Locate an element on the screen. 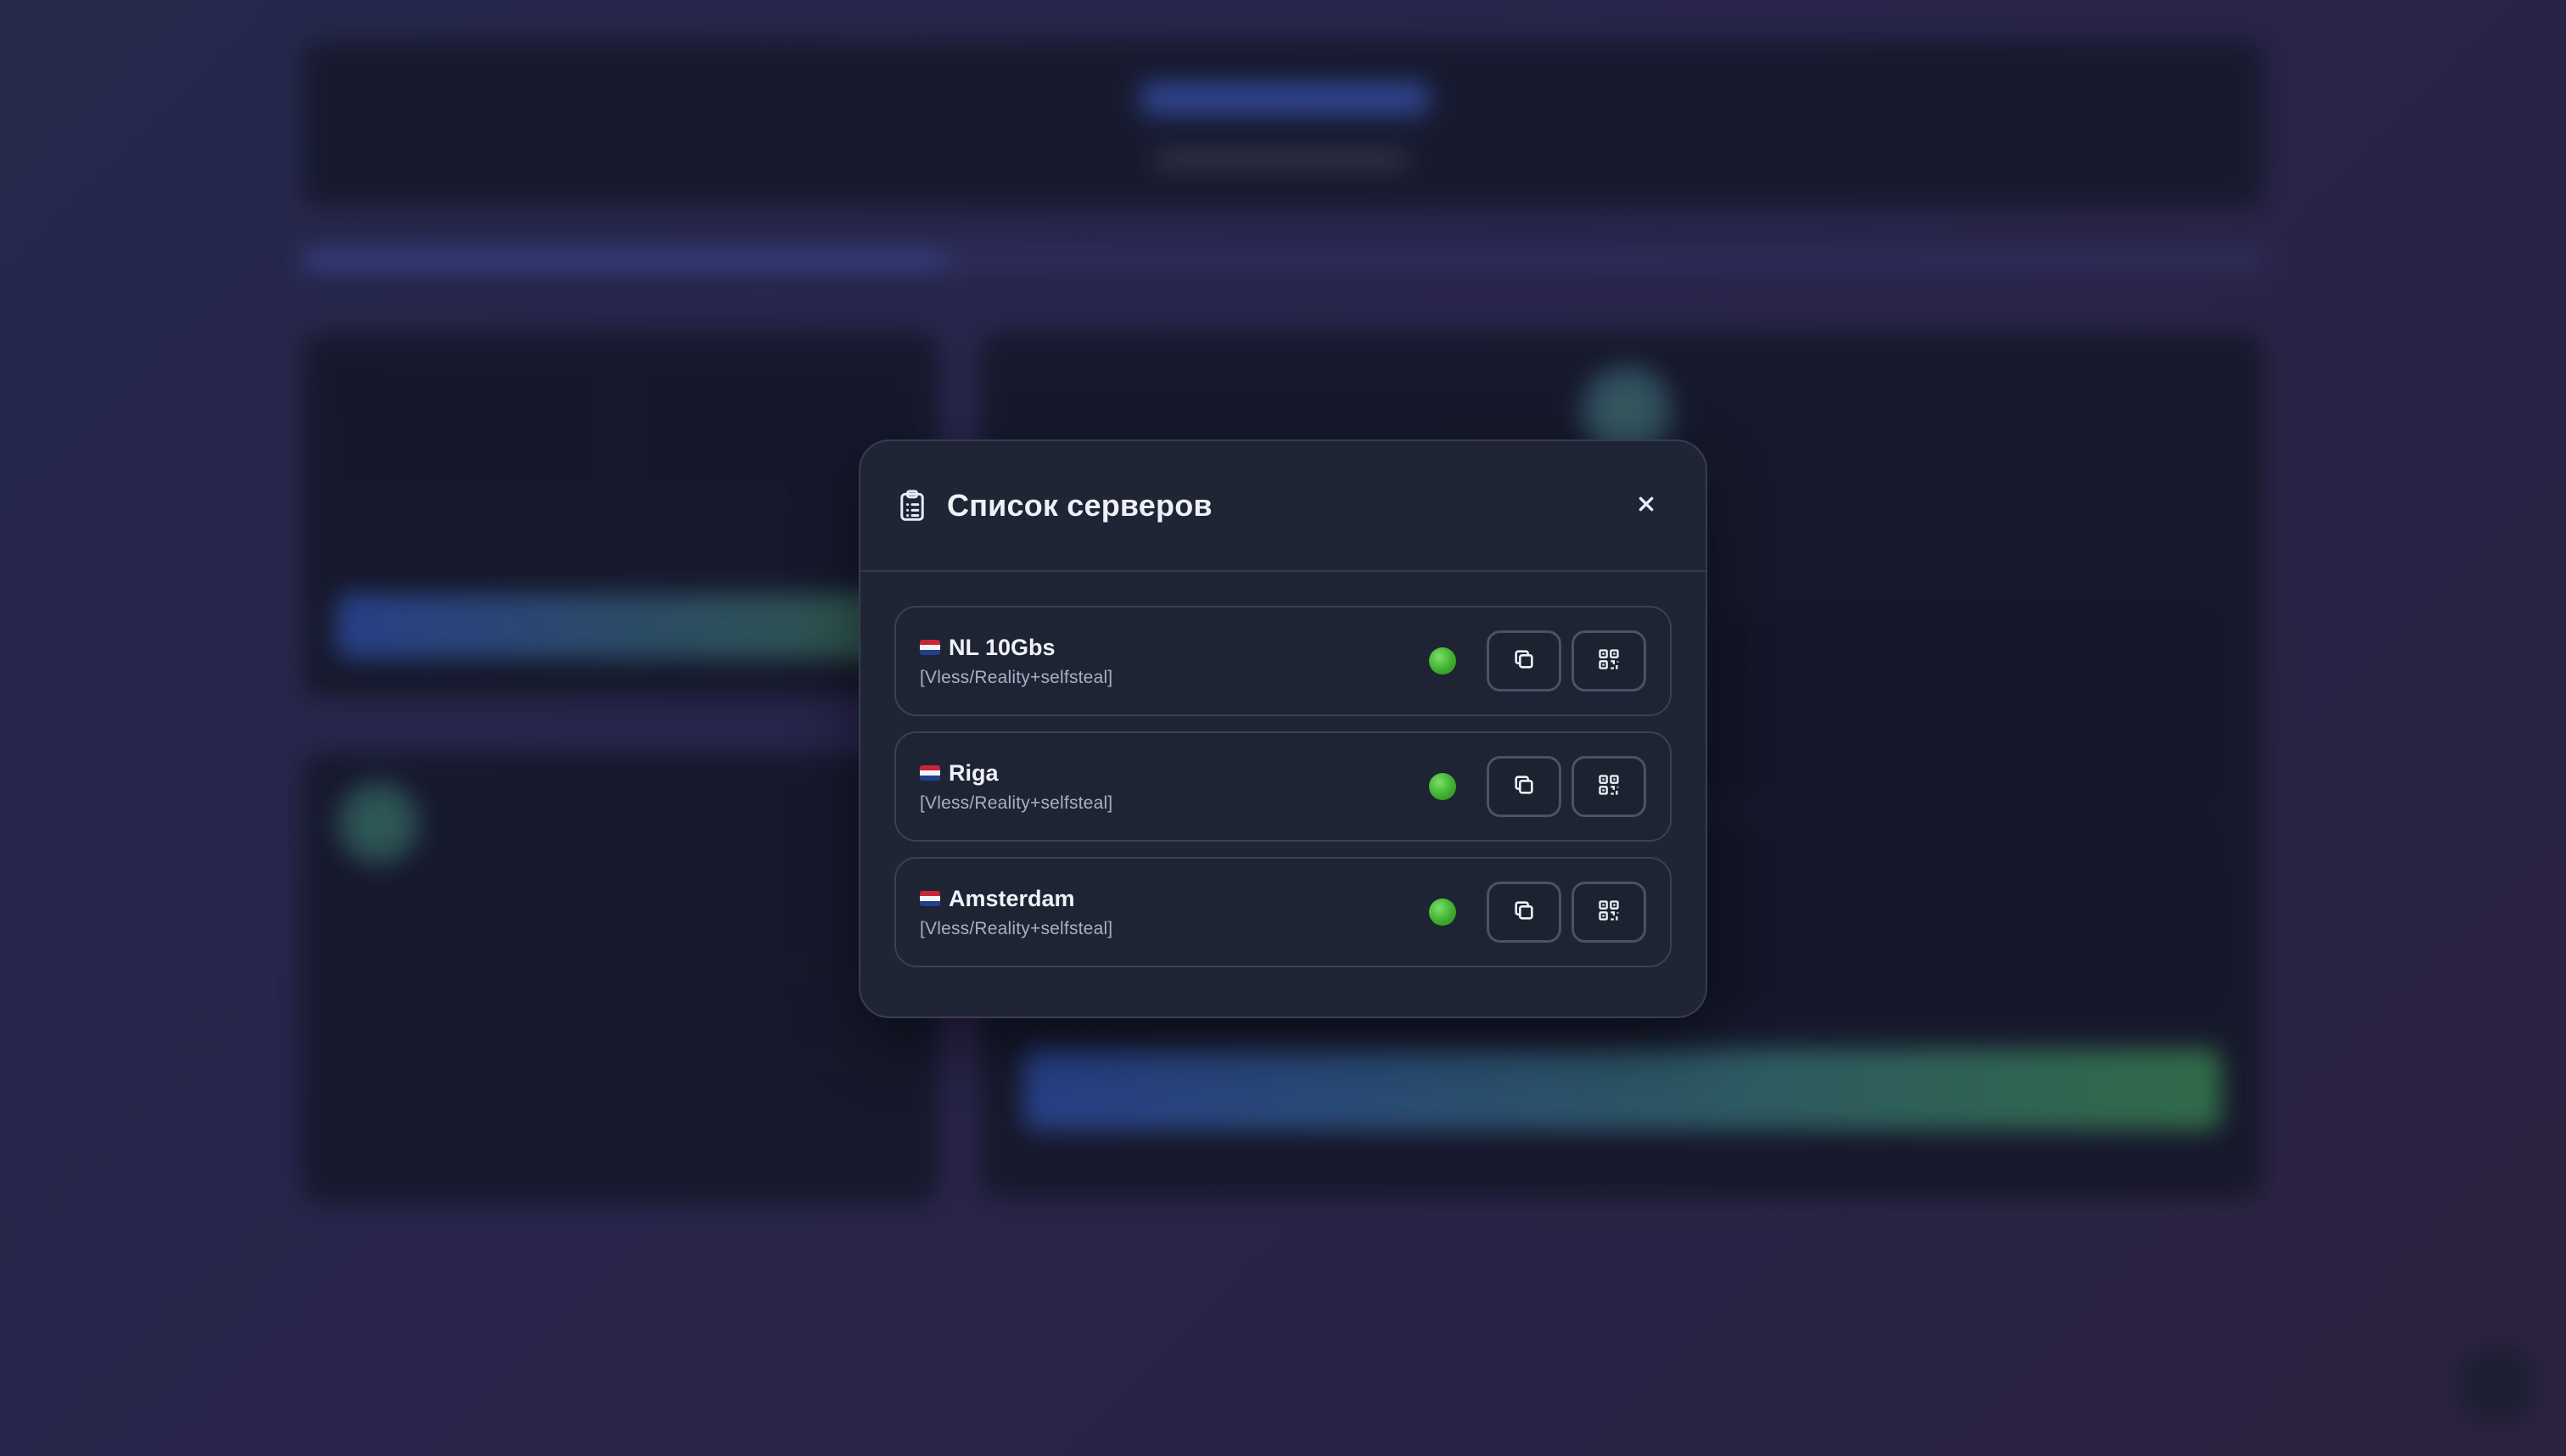 The height and width of the screenshot is (1456, 2566). server-row: NL 10Gbs [Vless/Reality+selfsteal] is located at coordinates (1283, 661).